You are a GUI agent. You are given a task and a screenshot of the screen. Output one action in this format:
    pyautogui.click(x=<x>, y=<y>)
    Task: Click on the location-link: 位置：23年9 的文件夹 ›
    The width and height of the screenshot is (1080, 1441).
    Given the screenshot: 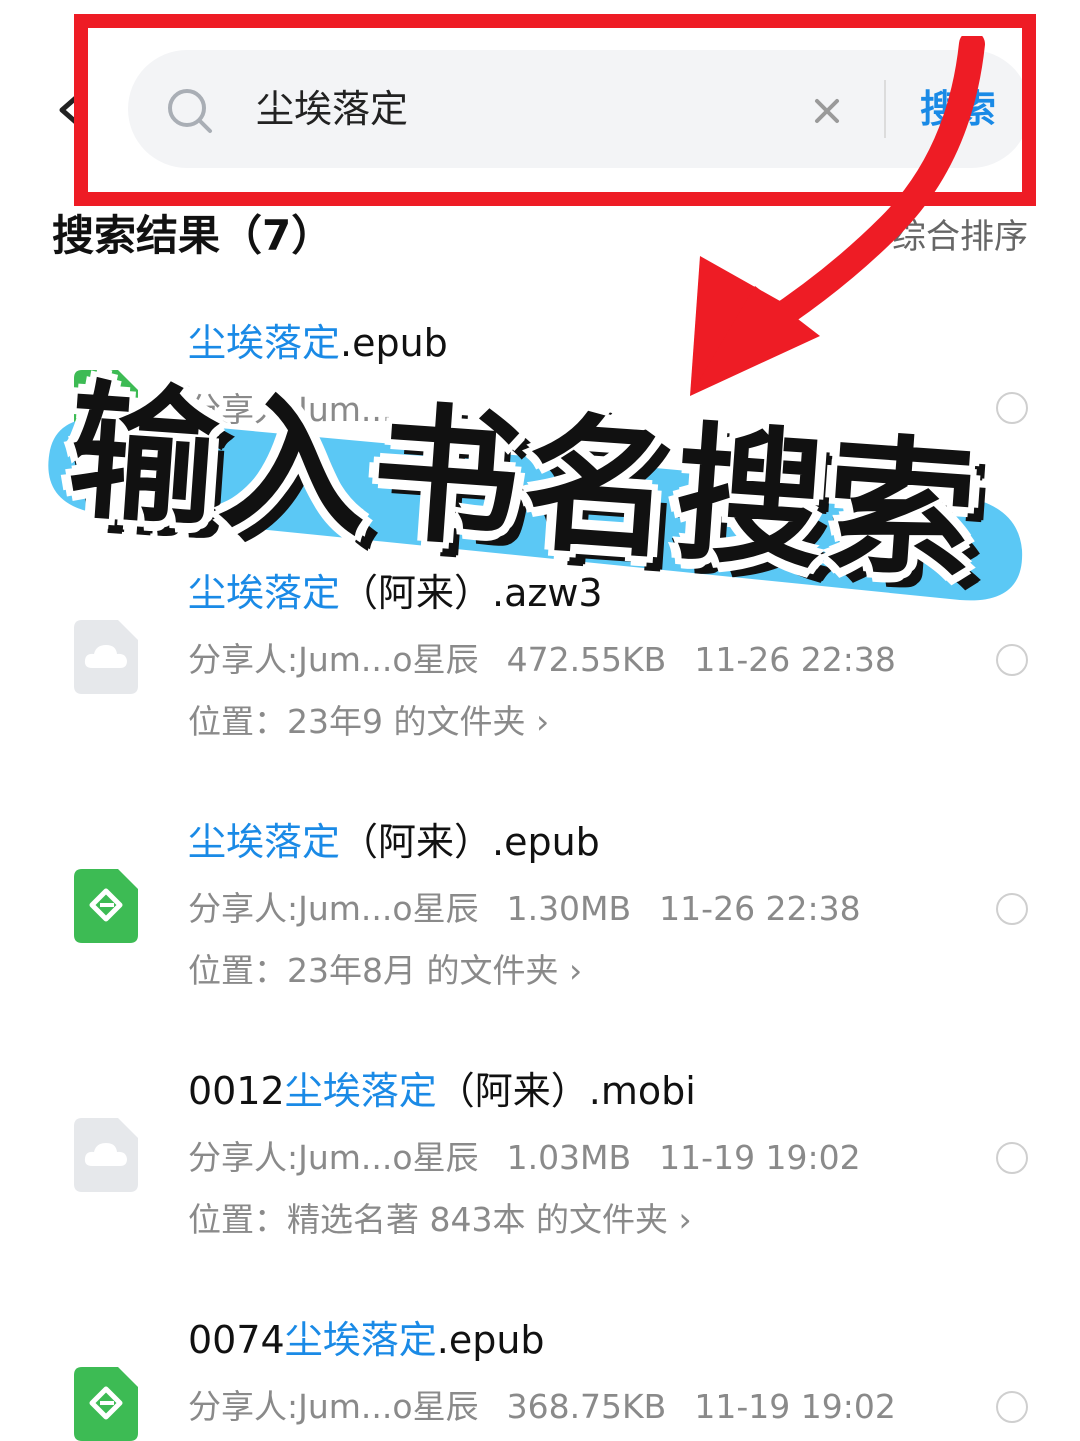 What is the action you would take?
    pyautogui.click(x=368, y=722)
    